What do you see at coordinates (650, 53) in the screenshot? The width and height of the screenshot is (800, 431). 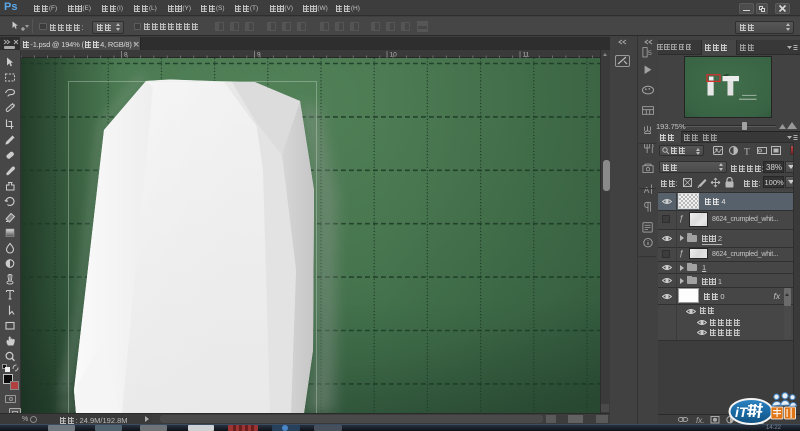 I see `svg-text: 5` at bounding box center [650, 53].